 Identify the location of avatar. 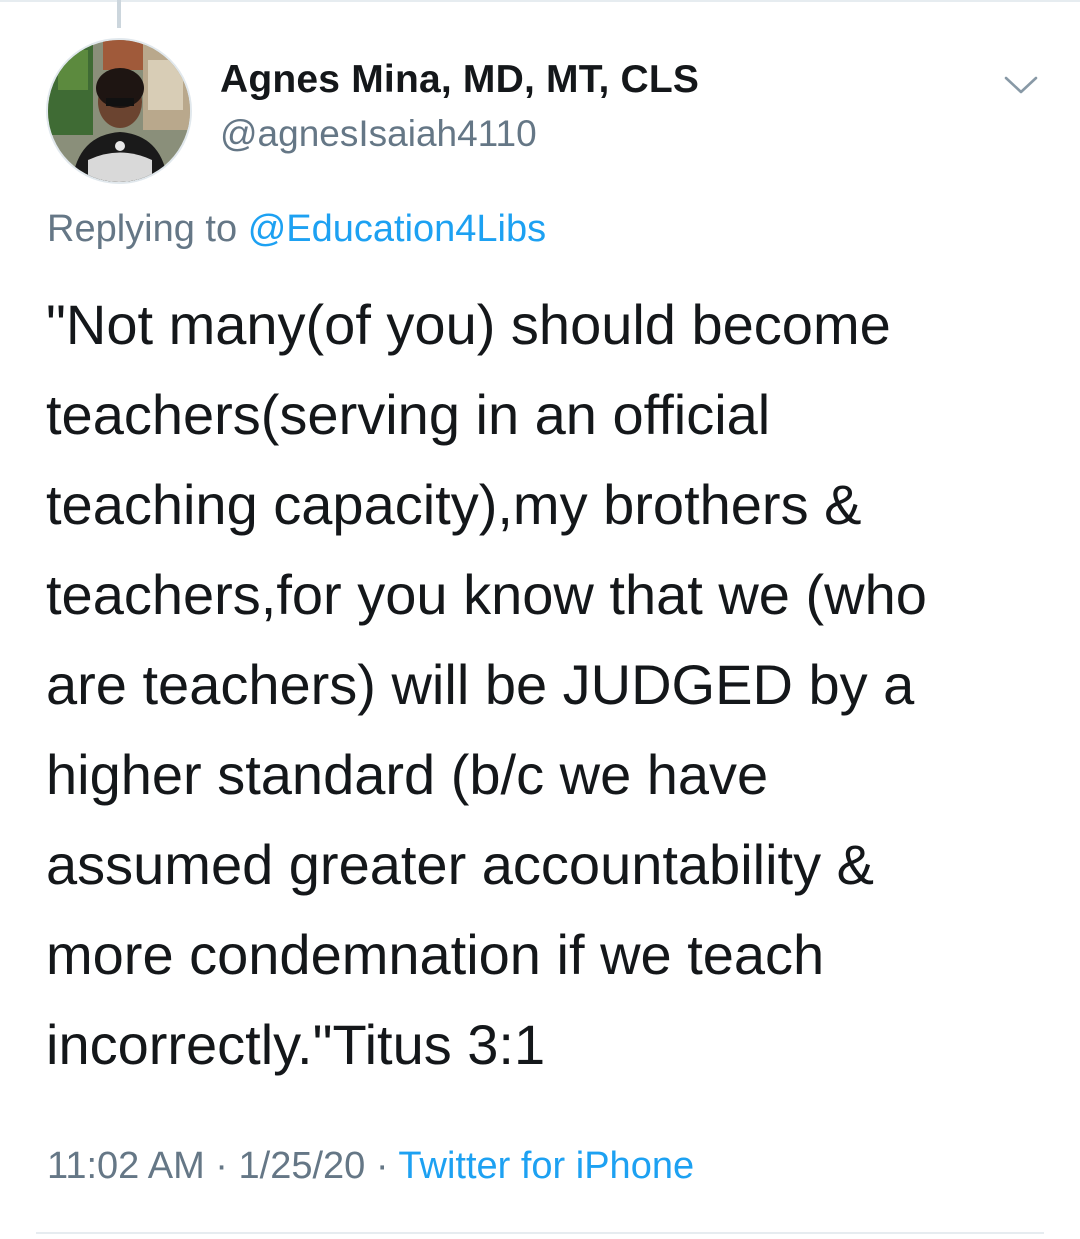
(119, 111).